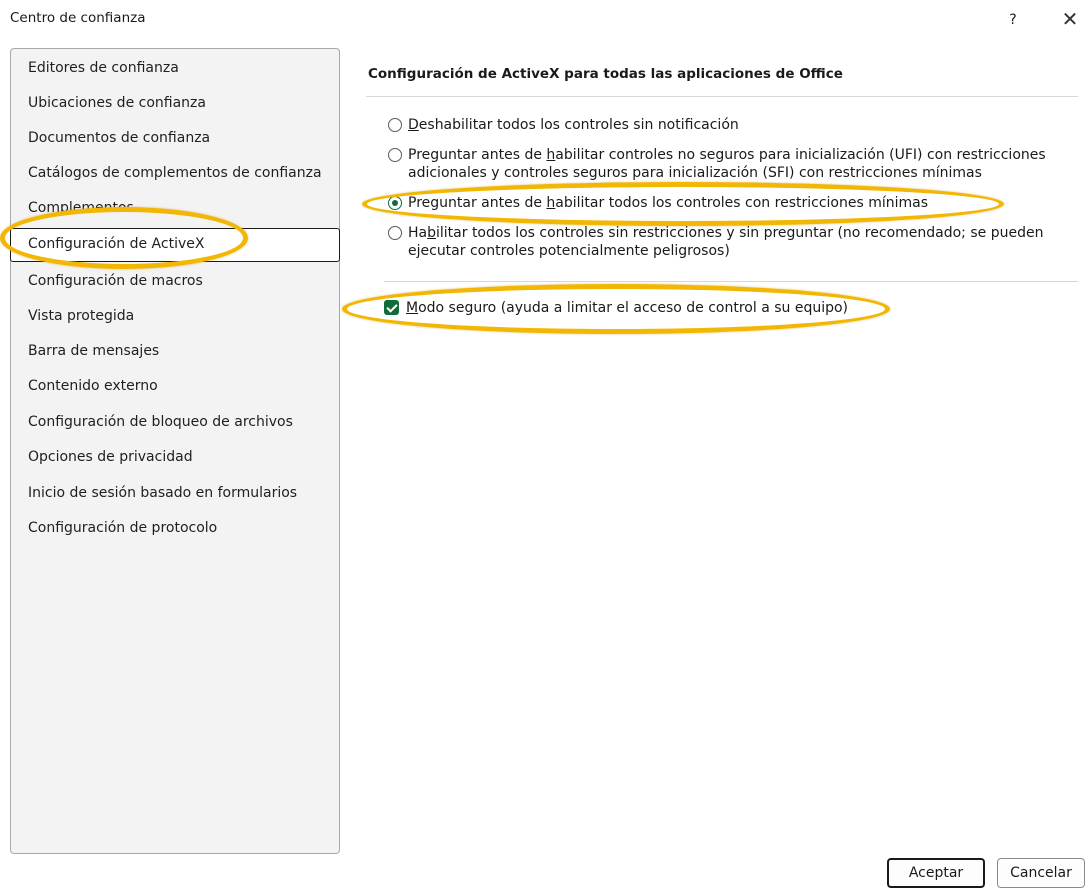  Describe the element at coordinates (391, 307) in the screenshot. I see `checkbox-checked-icon` at that location.